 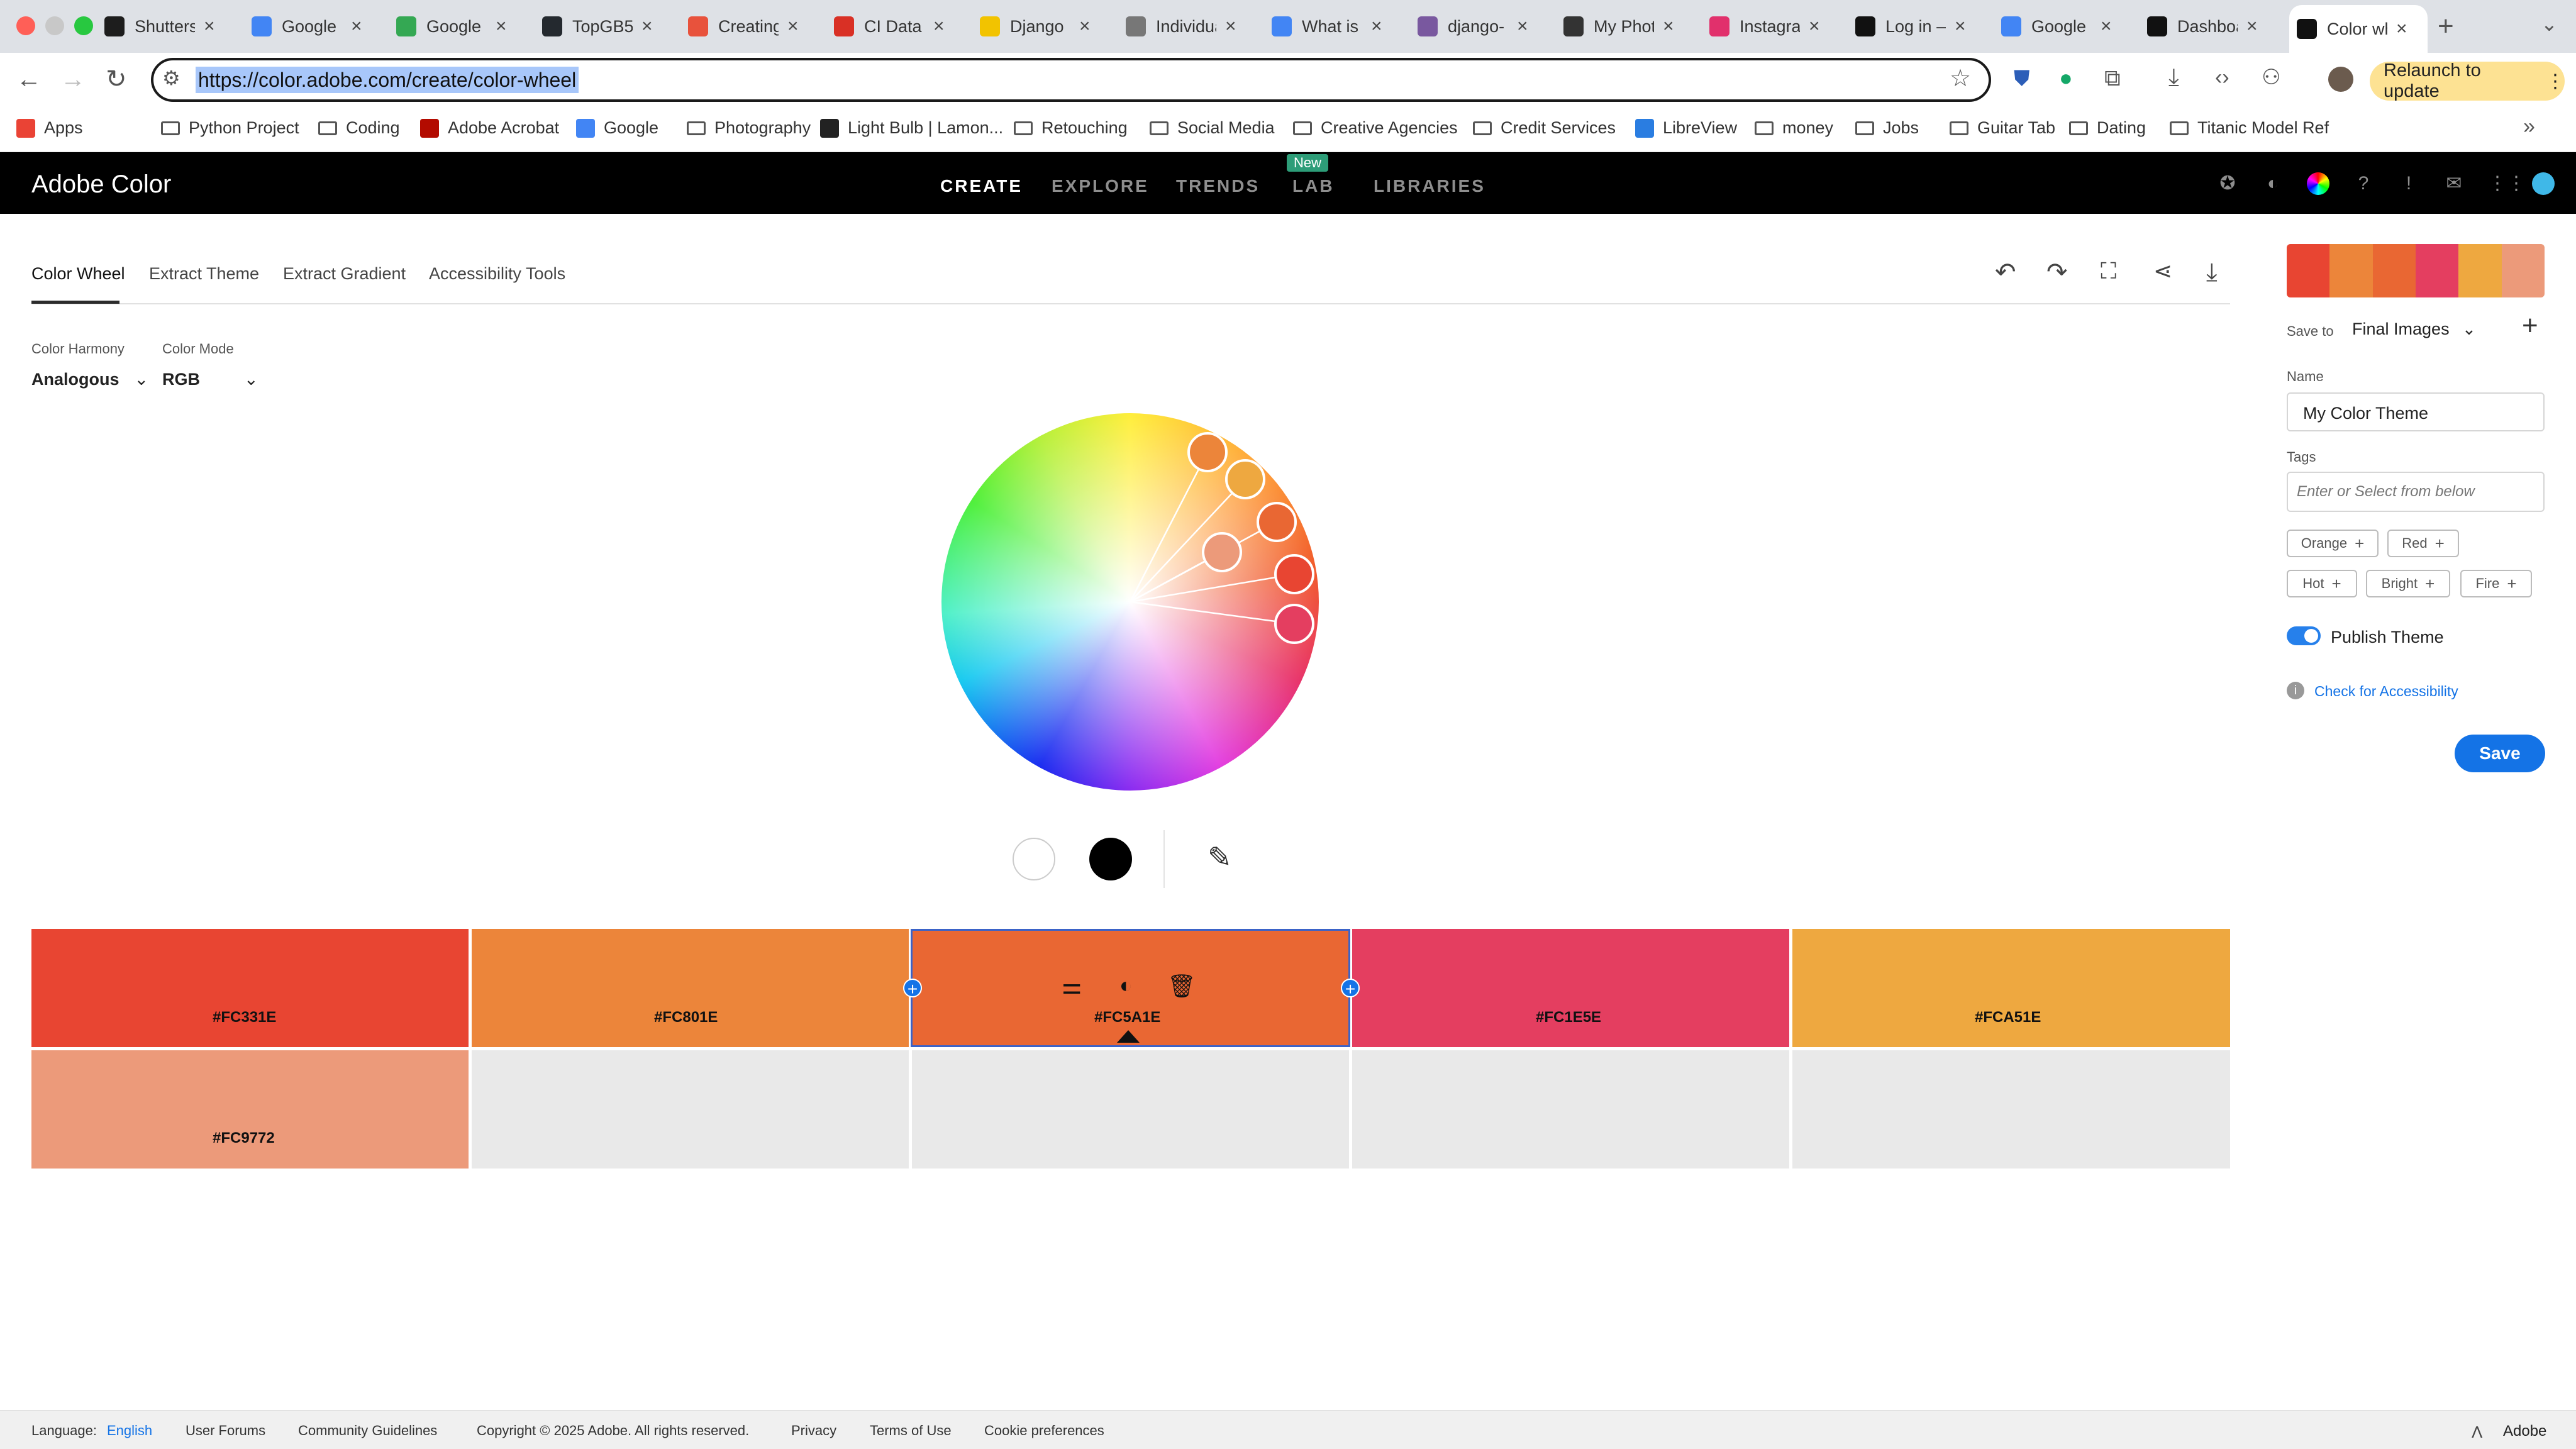 I want to click on browser-tab: TopGB5 ×, so click(x=608, y=26).